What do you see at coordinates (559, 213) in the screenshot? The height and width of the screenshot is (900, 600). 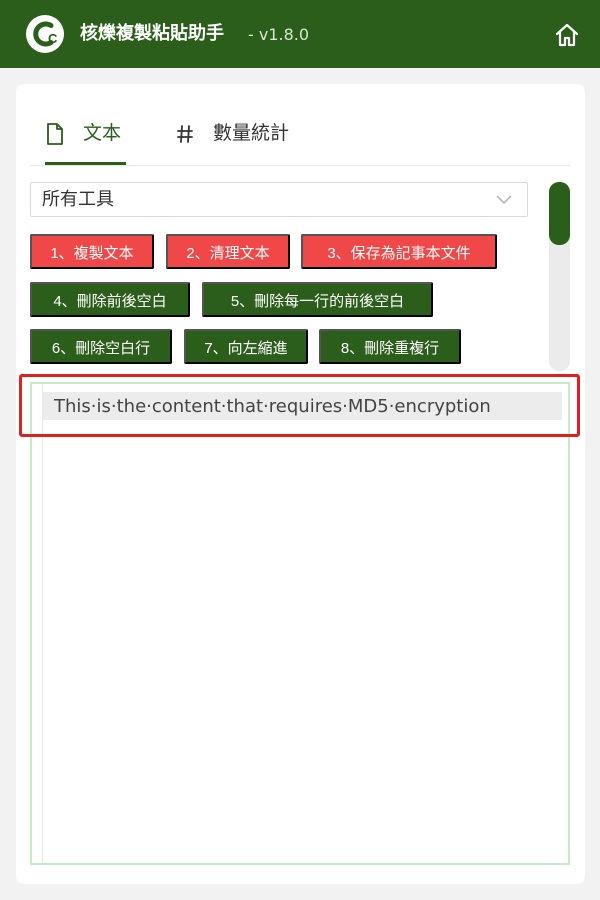 I see `tools-scrollbar-thumb` at bounding box center [559, 213].